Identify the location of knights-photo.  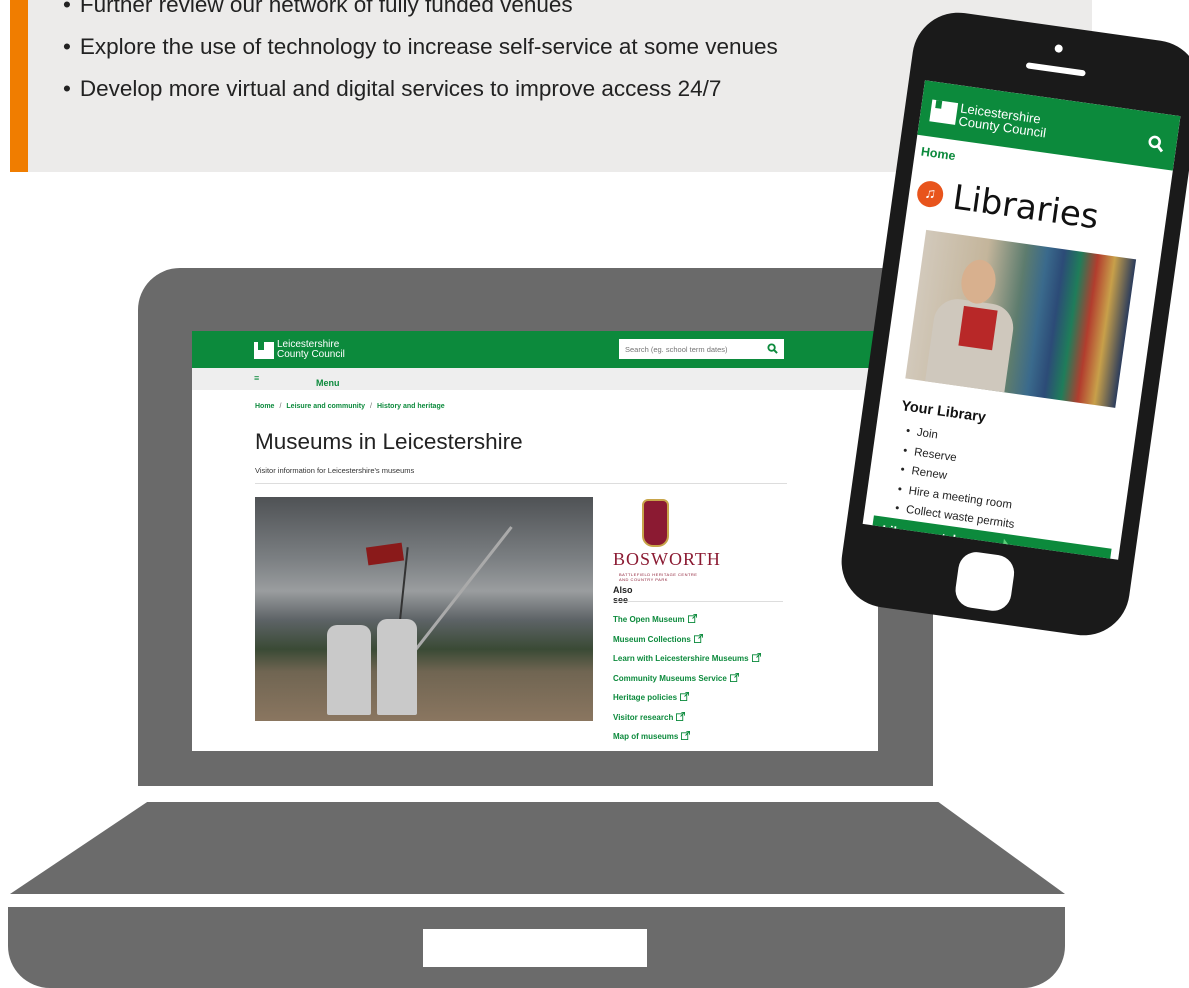
(424, 609).